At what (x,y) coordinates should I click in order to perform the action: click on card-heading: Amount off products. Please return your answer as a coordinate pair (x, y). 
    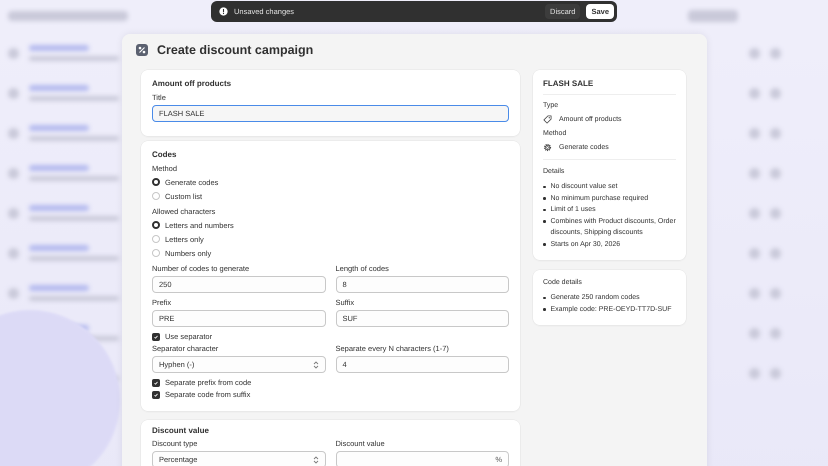
    Looking at the image, I should click on (192, 83).